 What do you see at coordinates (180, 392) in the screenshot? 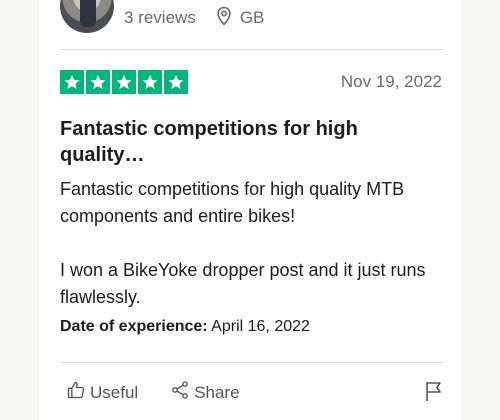
I see `share-icon` at bounding box center [180, 392].